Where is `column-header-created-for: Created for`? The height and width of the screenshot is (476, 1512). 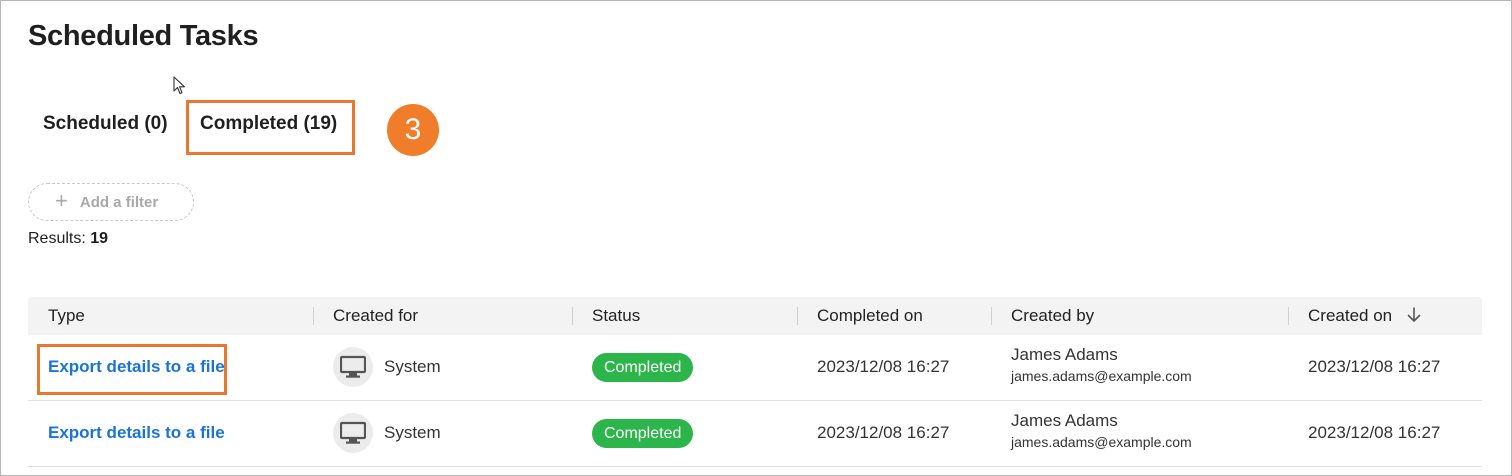 column-header-created-for: Created for is located at coordinates (375, 316).